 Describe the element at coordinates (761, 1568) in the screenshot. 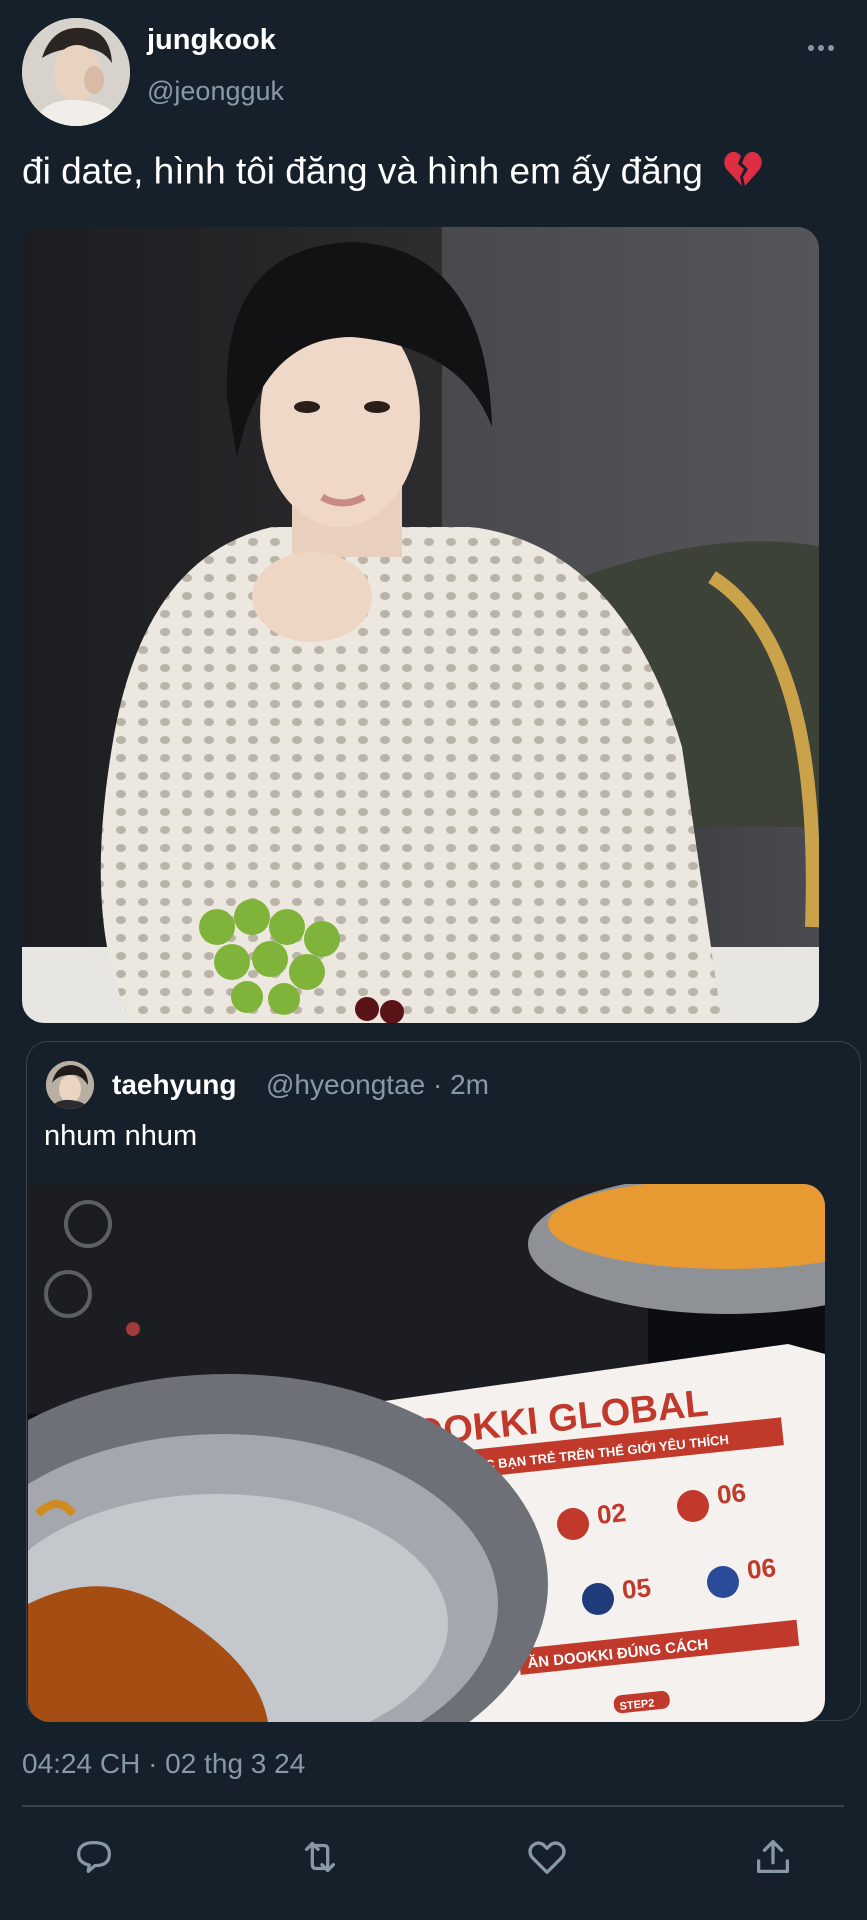

I see `menu-number-6: 06` at that location.